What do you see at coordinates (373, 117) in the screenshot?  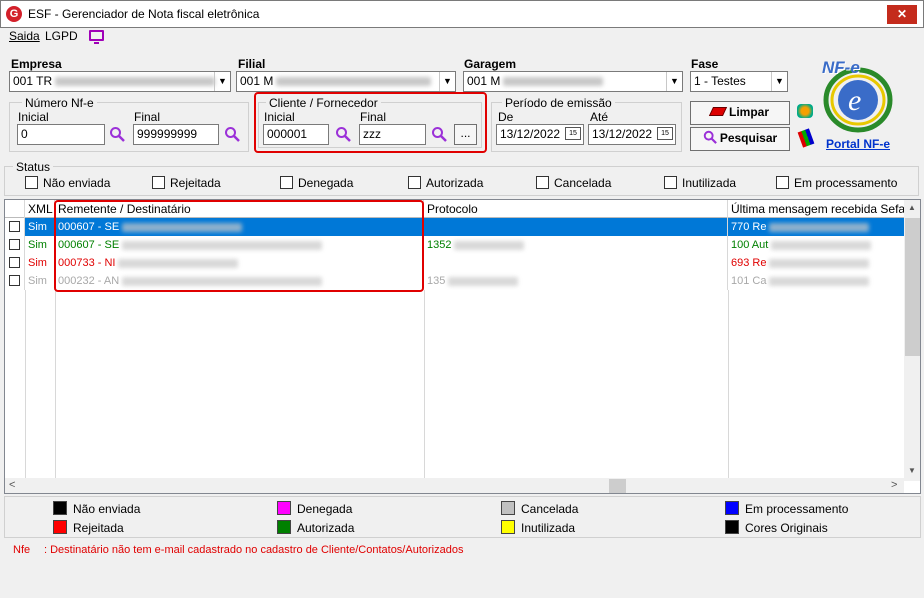 I see `cliente-final-label: Final` at bounding box center [373, 117].